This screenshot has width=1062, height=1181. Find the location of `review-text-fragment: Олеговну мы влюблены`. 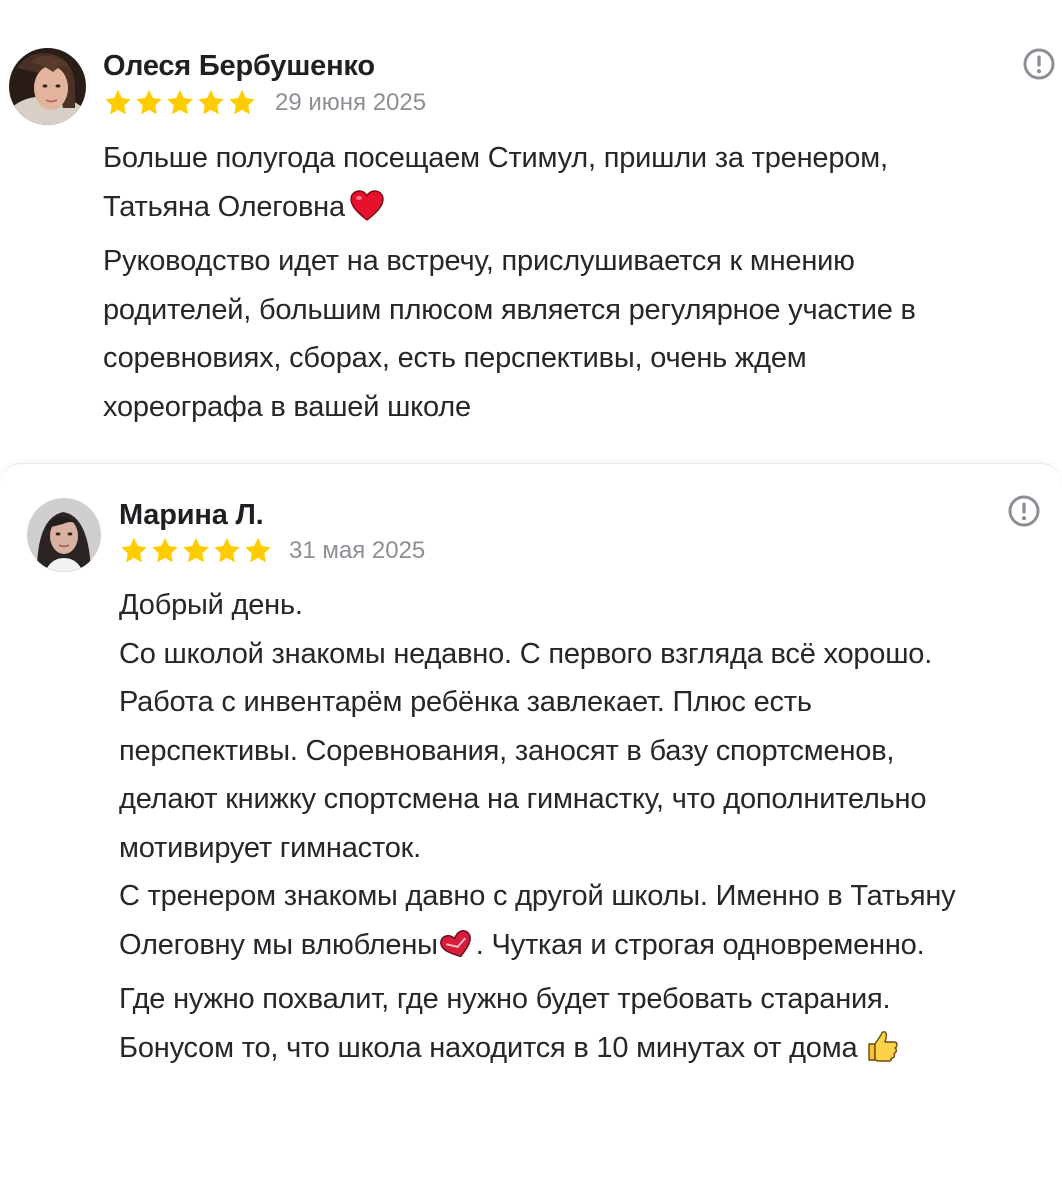

review-text-fragment: Олеговну мы влюблены is located at coordinates (278, 944).